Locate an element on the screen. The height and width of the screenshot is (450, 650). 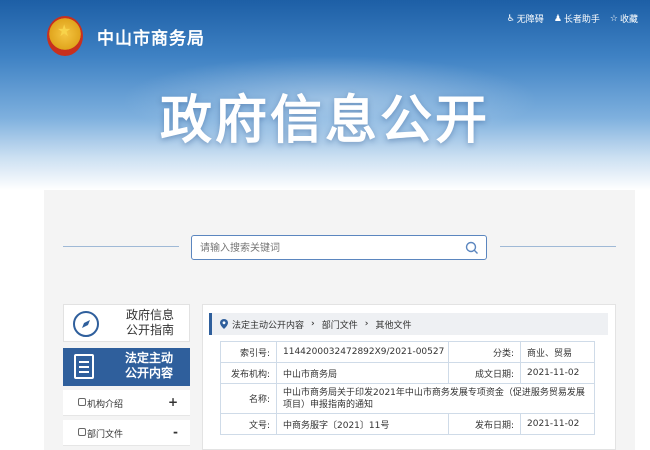
nav-active-label: 法定主动 公开内容 is located at coordinates (149, 366).